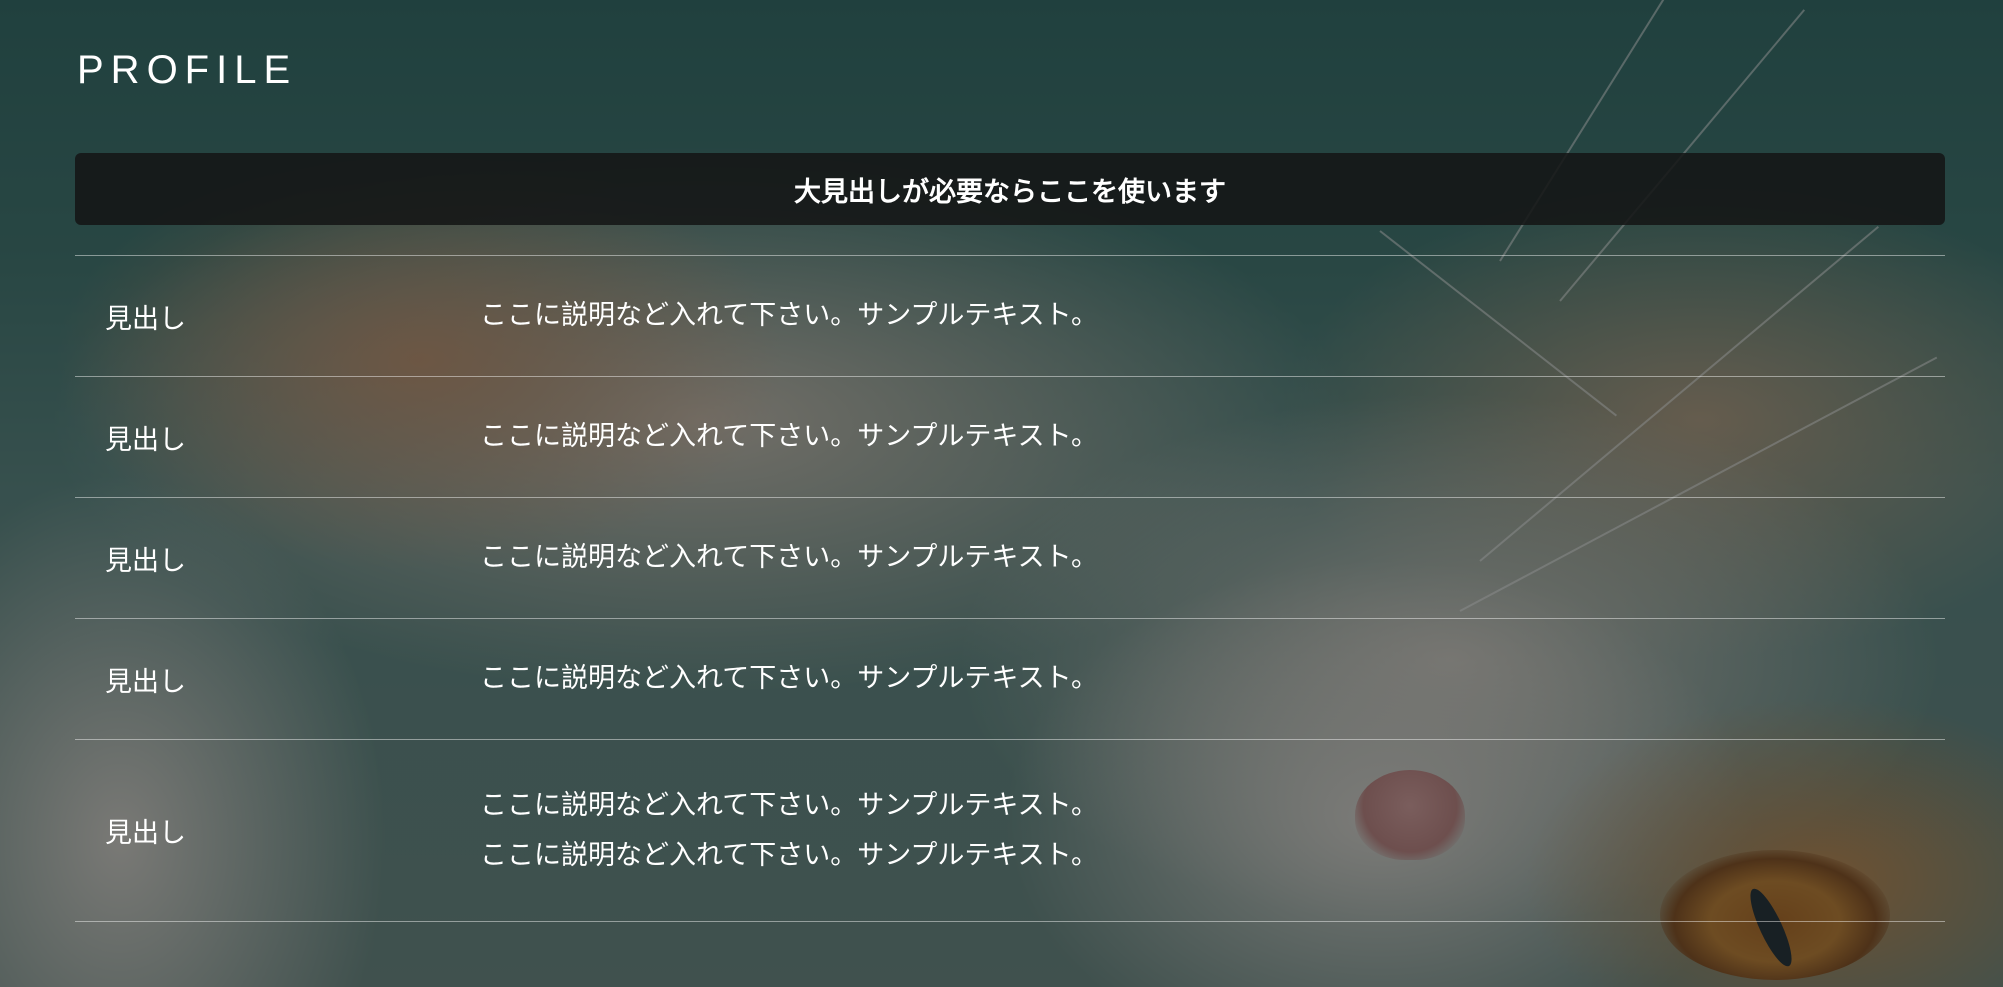 This screenshot has height=987, width=2003. What do you see at coordinates (1010, 192) in the screenshot?
I see `heading-bar-text: 大見出しが必要ならここを使います` at bounding box center [1010, 192].